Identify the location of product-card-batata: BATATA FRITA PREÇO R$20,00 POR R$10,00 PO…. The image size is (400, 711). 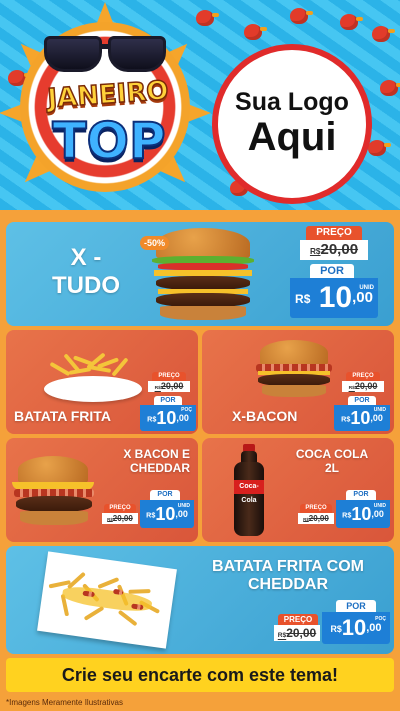
(102, 382).